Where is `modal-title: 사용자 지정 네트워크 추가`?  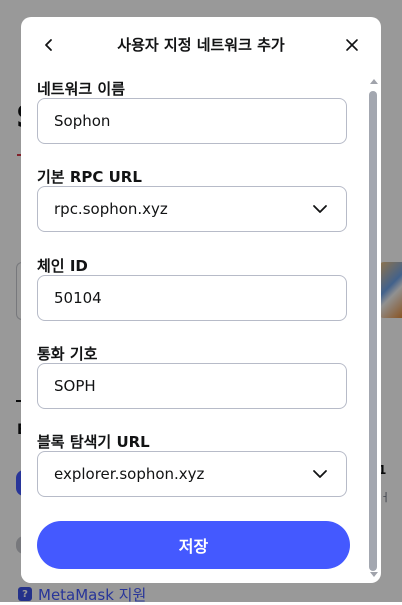 modal-title: 사용자 지정 네트워크 추가 is located at coordinates (201, 45).